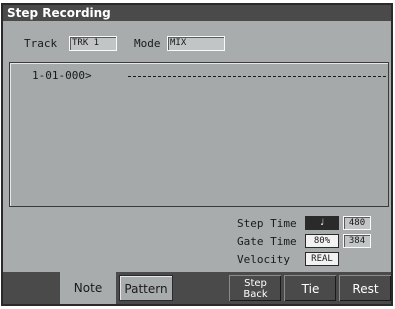 The width and height of the screenshot is (395, 309). Describe the element at coordinates (322, 259) in the screenshot. I see `velocity-value: REAL` at that location.